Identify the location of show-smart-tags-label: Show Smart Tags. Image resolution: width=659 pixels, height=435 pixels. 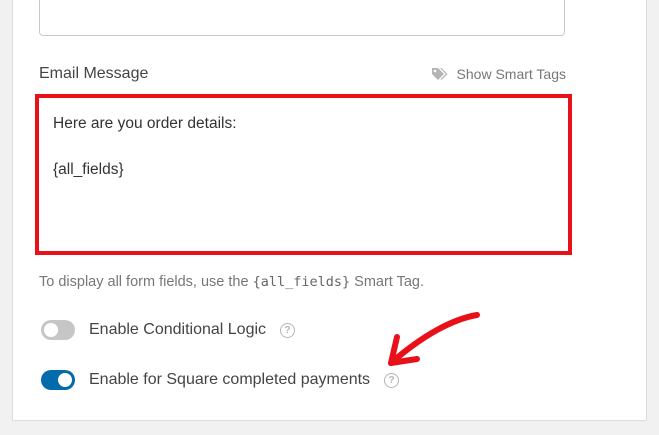
(511, 74).